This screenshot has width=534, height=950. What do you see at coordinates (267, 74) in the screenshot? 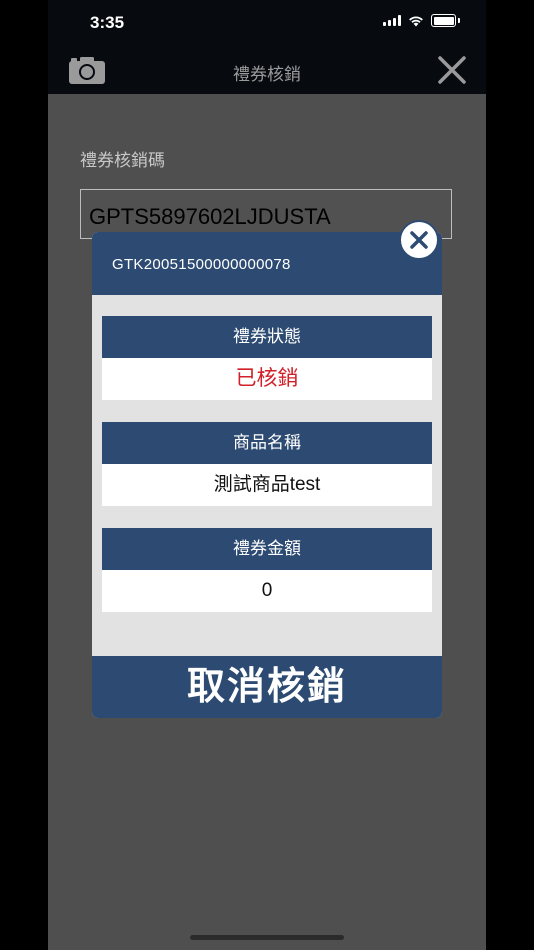
I see `page-title: 禮券核銷` at bounding box center [267, 74].